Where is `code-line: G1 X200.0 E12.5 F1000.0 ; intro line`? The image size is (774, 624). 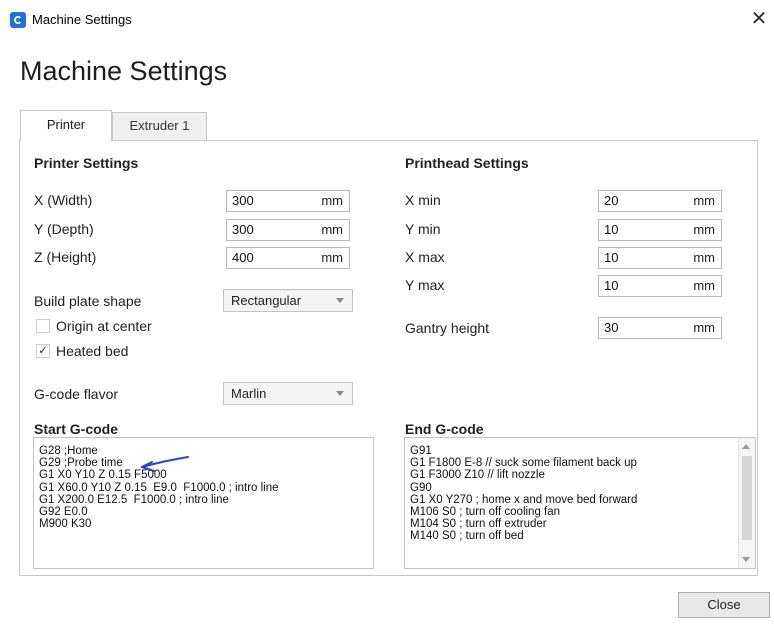 code-line: G1 X200.0 E12.5 F1000.0 ; intro line is located at coordinates (134, 499).